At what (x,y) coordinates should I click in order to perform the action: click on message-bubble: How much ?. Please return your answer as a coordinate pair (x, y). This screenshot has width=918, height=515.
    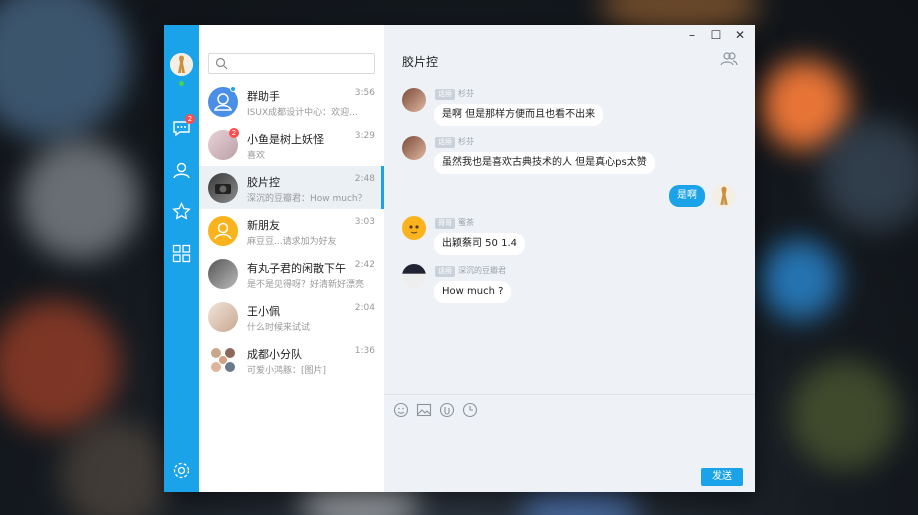
    Looking at the image, I should click on (473, 292).